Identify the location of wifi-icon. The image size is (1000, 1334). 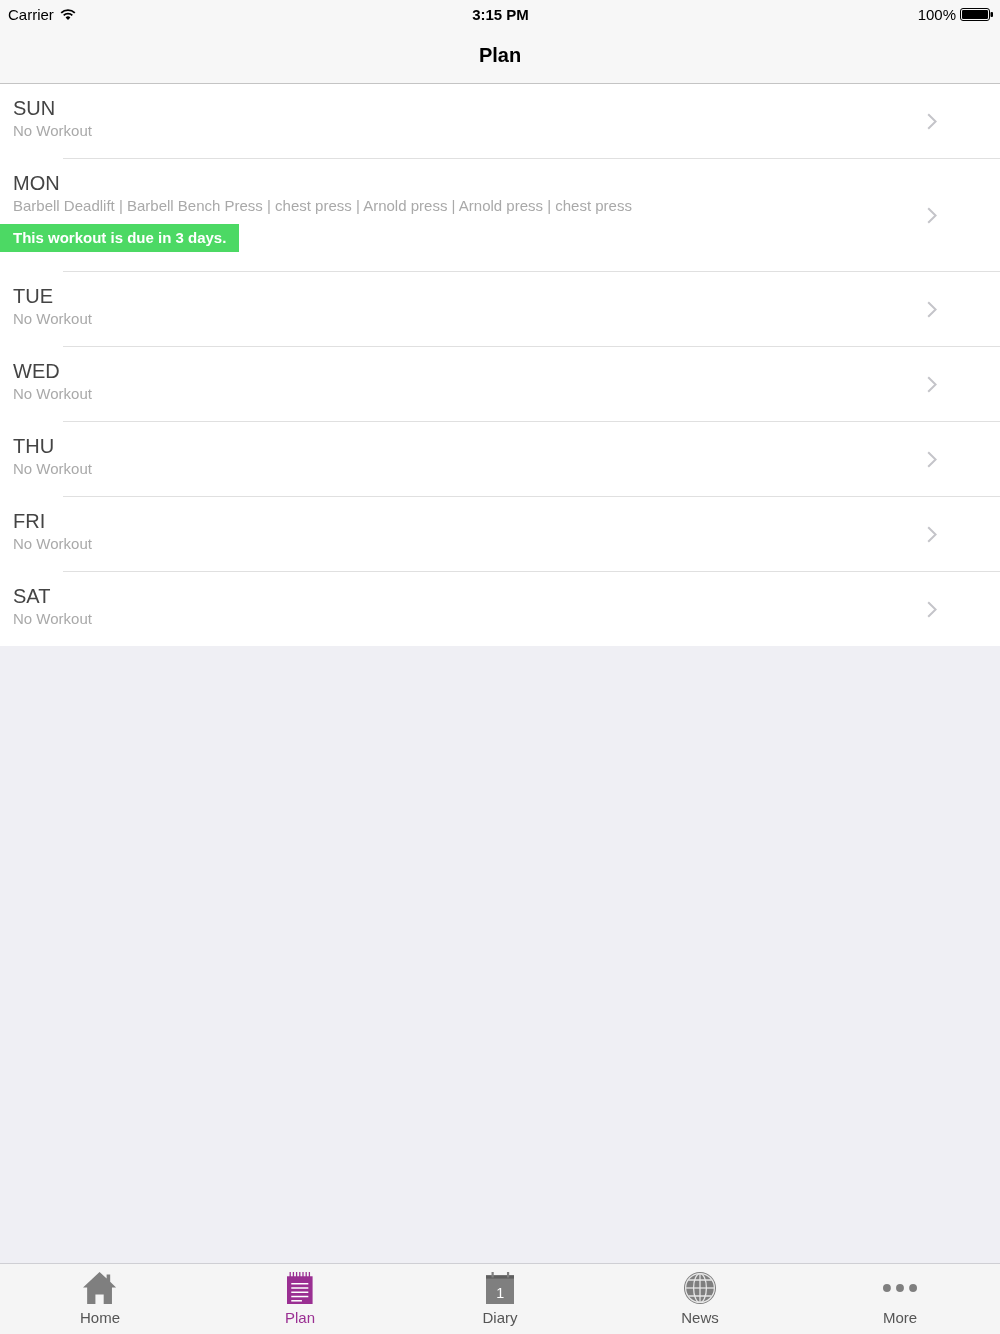
(67, 14).